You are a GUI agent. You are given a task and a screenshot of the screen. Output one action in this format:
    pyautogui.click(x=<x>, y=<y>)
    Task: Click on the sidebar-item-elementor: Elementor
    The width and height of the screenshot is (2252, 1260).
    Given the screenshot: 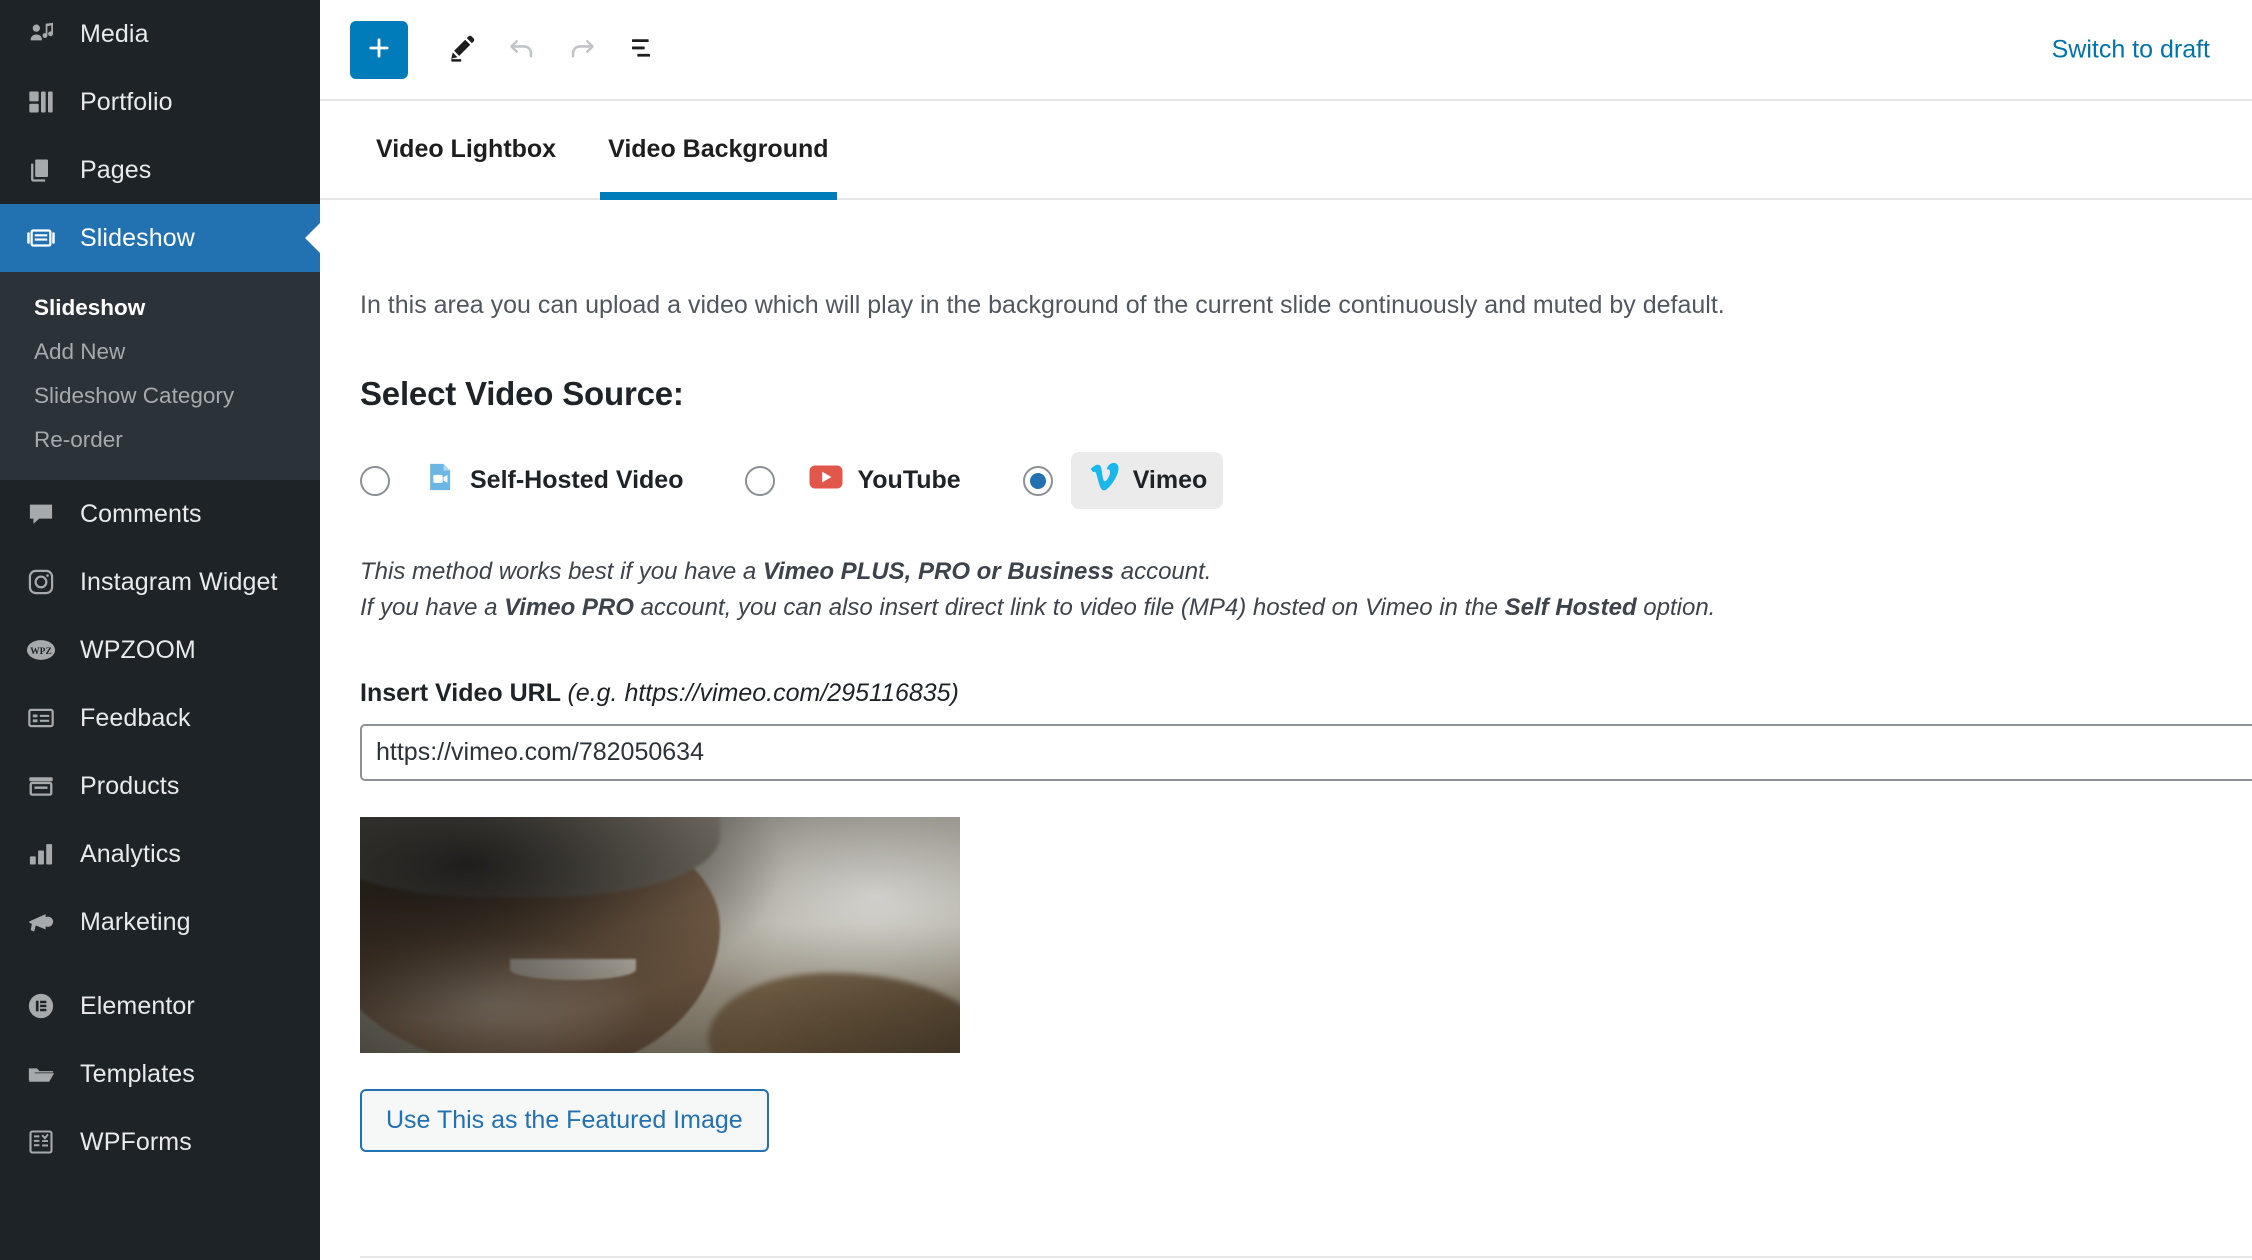 What is the action you would take?
    pyautogui.click(x=160, y=1006)
    